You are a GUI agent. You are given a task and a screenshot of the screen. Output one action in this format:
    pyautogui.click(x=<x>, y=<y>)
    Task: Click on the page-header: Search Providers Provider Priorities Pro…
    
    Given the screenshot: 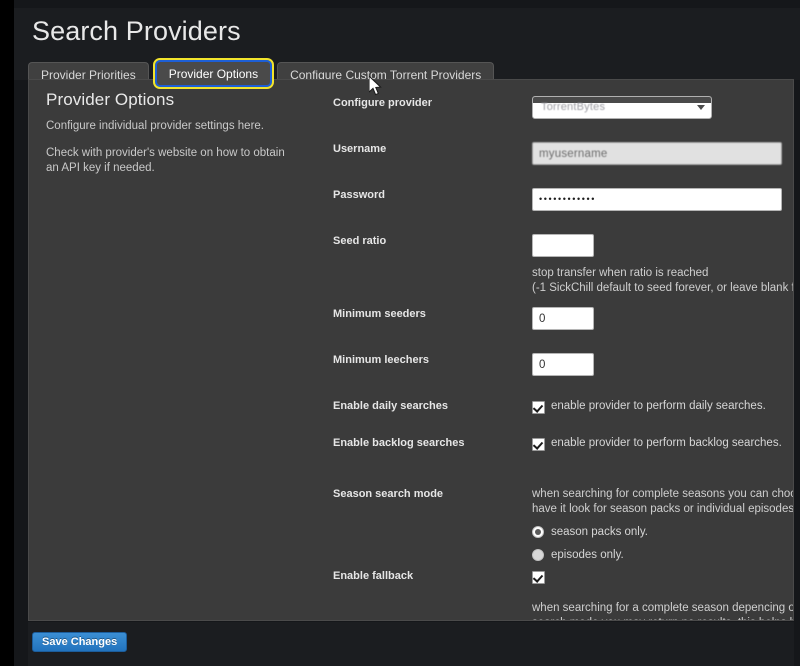 What is the action you would take?
    pyautogui.click(x=407, y=48)
    